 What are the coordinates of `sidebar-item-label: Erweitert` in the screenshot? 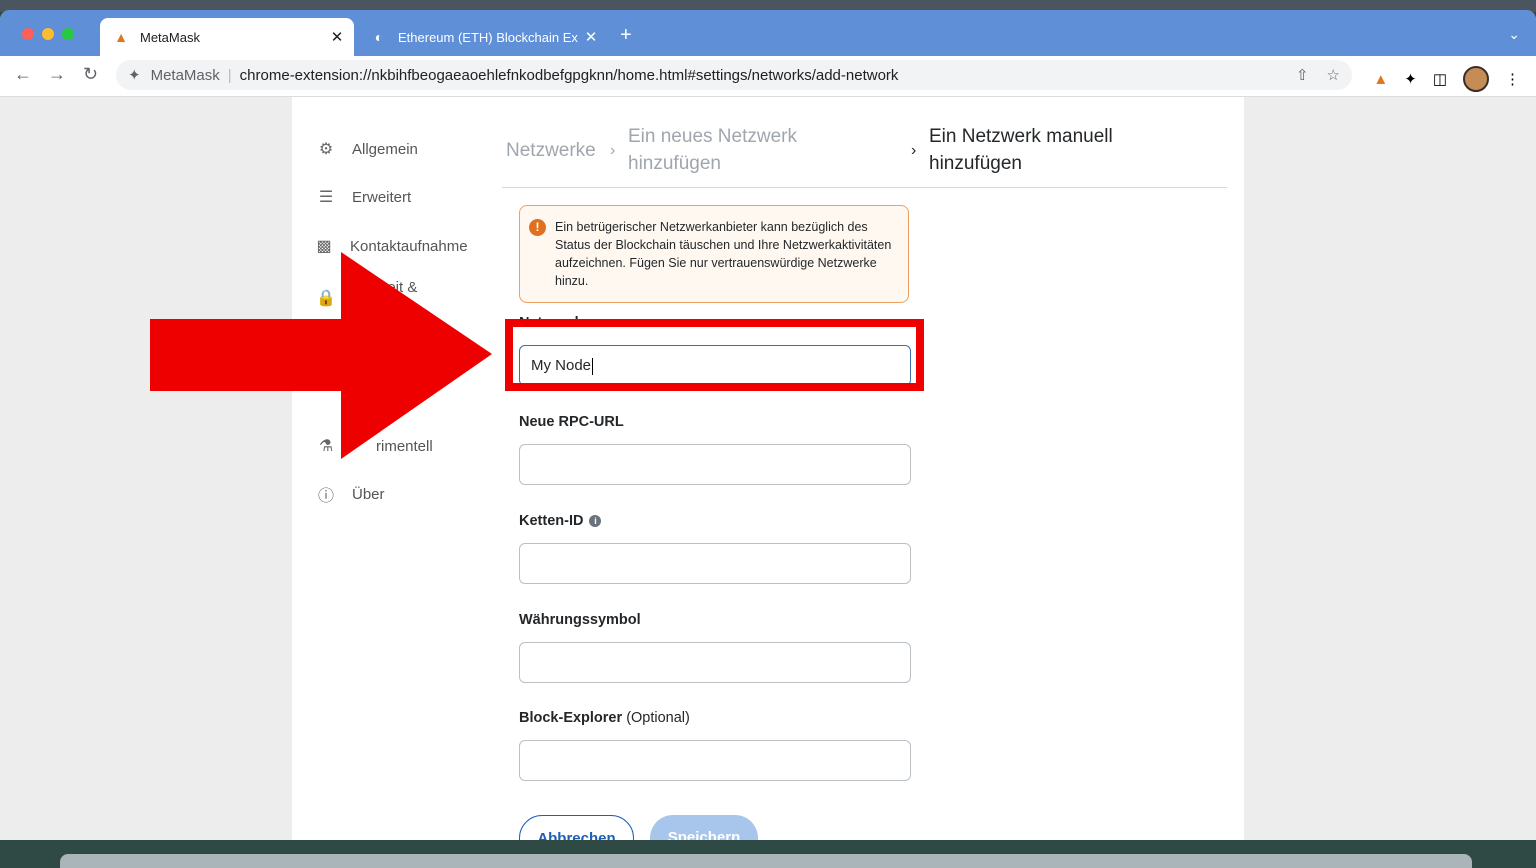 It's located at (382, 197).